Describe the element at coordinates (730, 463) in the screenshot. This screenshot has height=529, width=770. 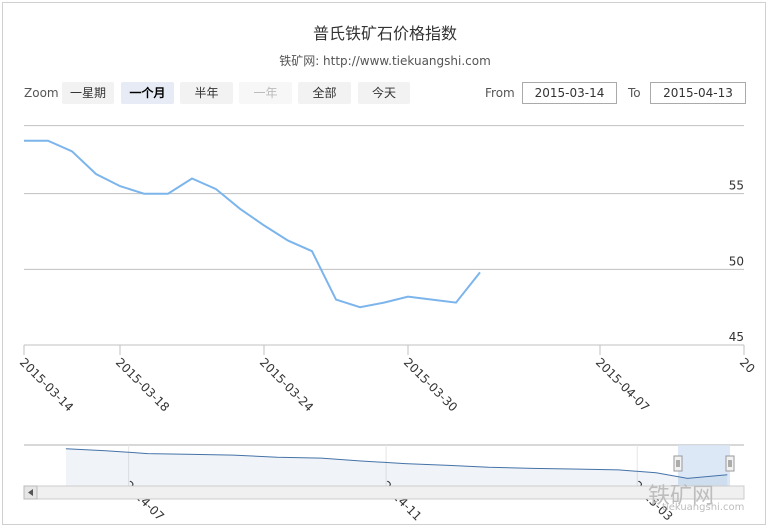
I see `navigator-handle-right` at that location.